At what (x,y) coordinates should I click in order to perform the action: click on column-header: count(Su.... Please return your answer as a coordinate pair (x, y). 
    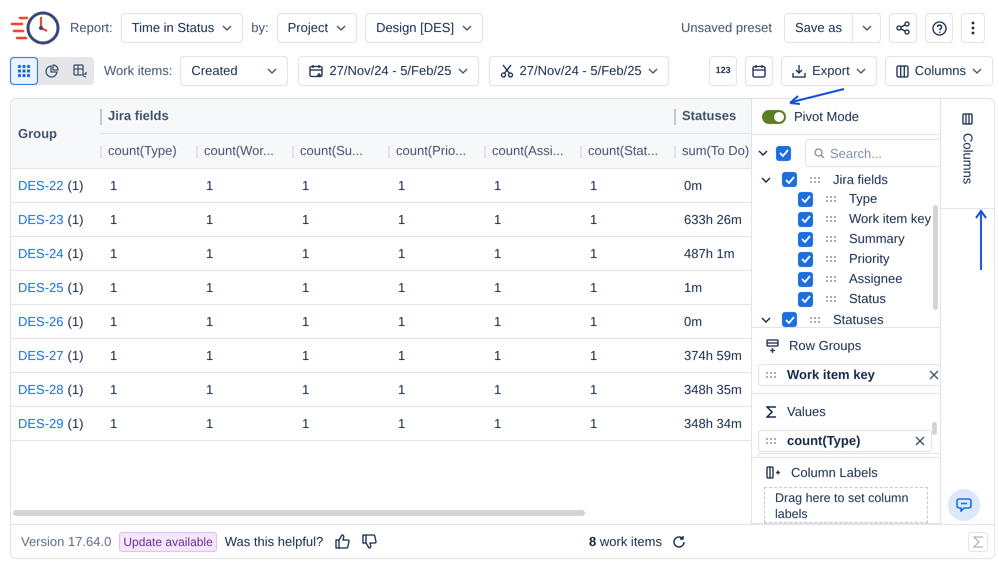
    Looking at the image, I should click on (331, 151).